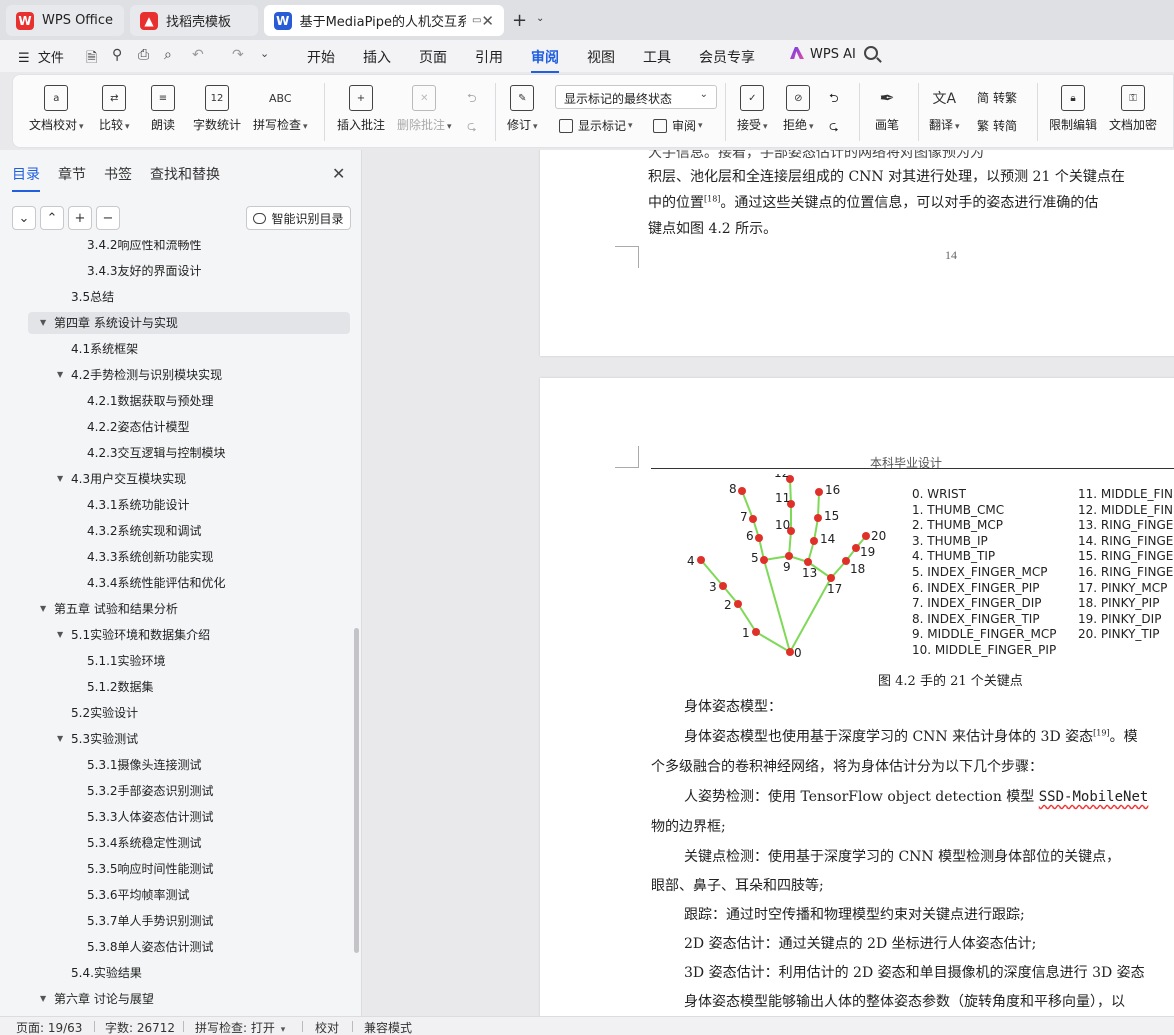 This screenshot has height=1035, width=1174. What do you see at coordinates (175, 297) in the screenshot?
I see `toc-item: 3.5总结` at bounding box center [175, 297].